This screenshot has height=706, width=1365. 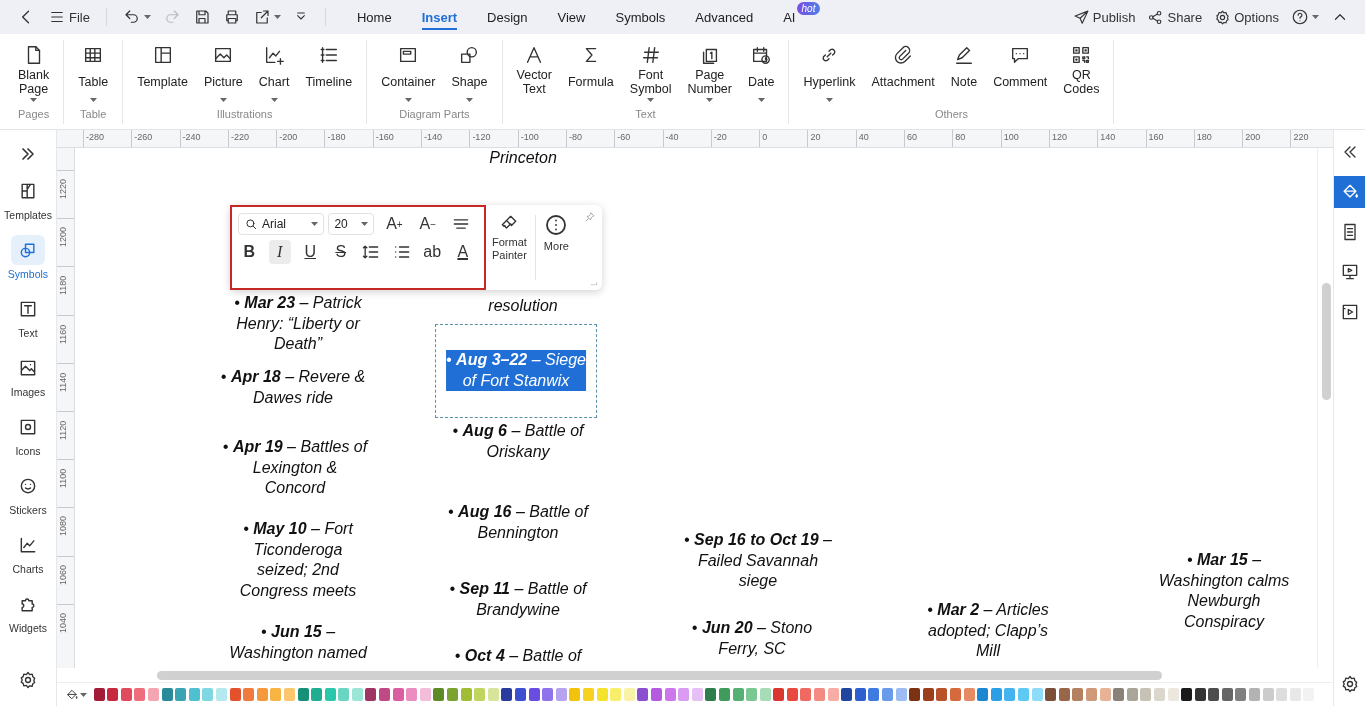 I want to click on timeline-text: • Mar 2 – Articles adopted; Clapp’s Mill, so click(x=988, y=631).